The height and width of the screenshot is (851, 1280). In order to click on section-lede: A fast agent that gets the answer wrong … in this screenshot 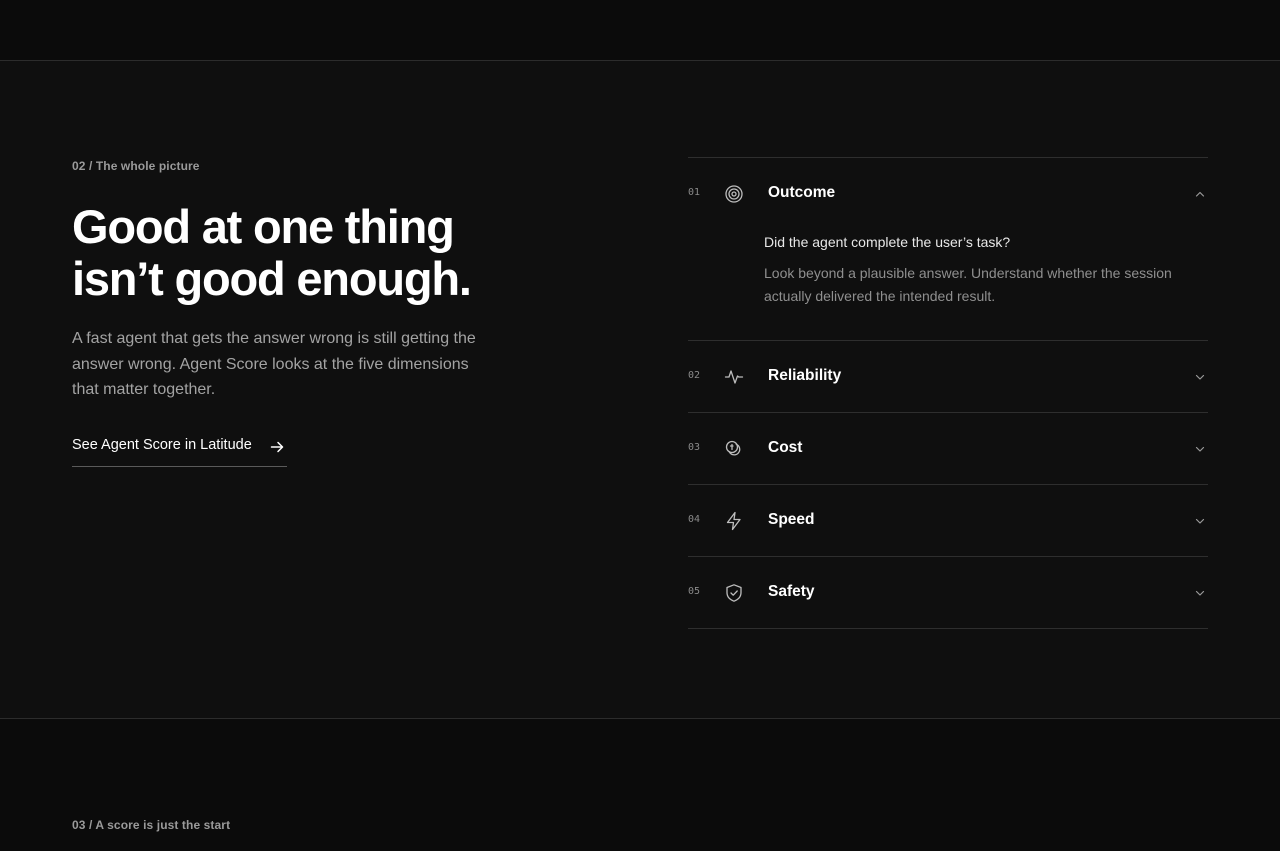, I will do `click(274, 364)`.